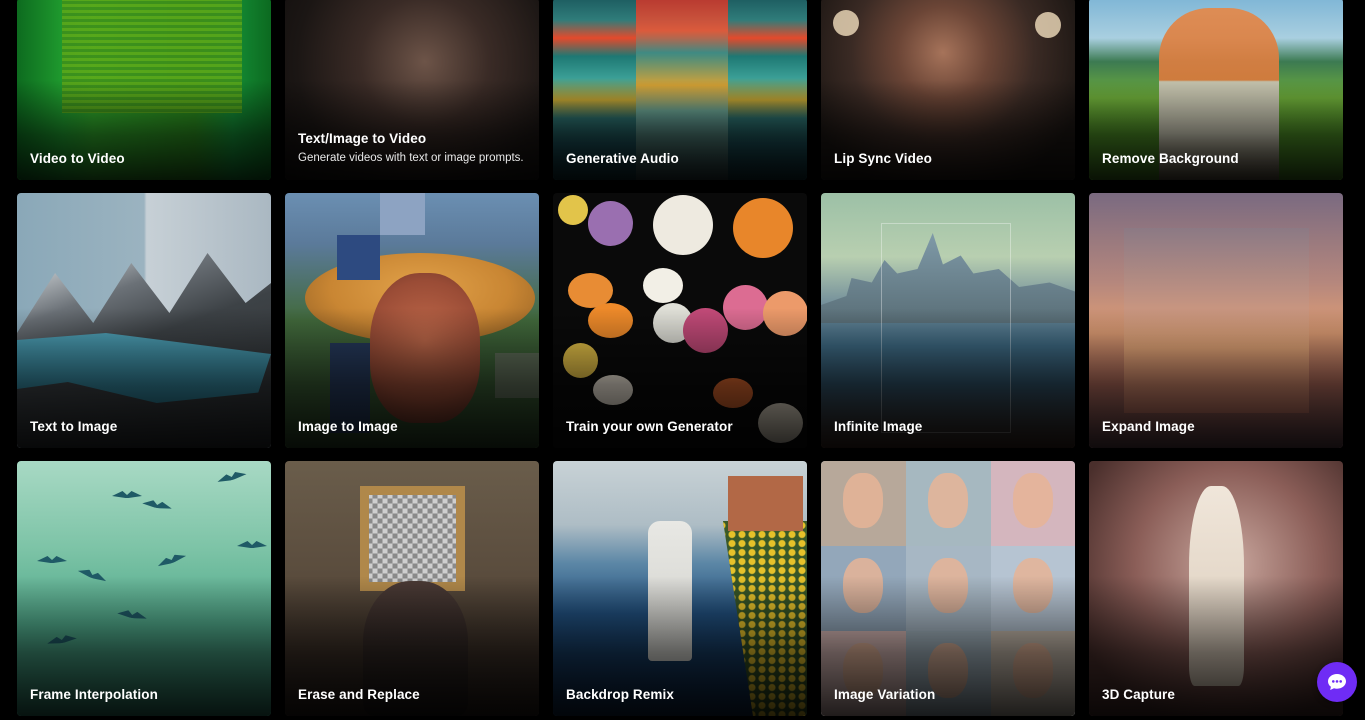 This screenshot has height=720, width=1365. I want to click on tool-card-title: Video to Video, so click(77, 158).